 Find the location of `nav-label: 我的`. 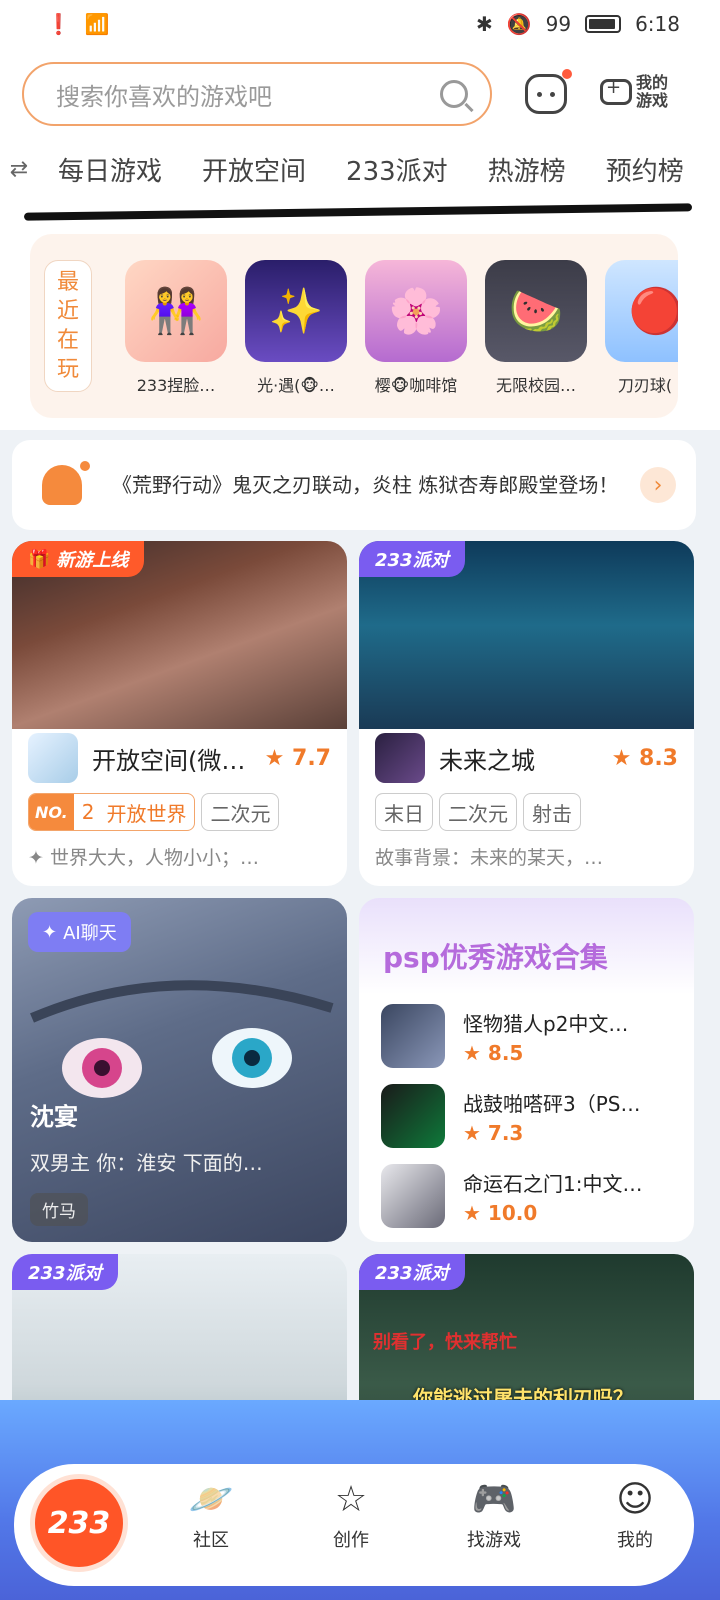

nav-label: 我的 is located at coordinates (635, 1540).